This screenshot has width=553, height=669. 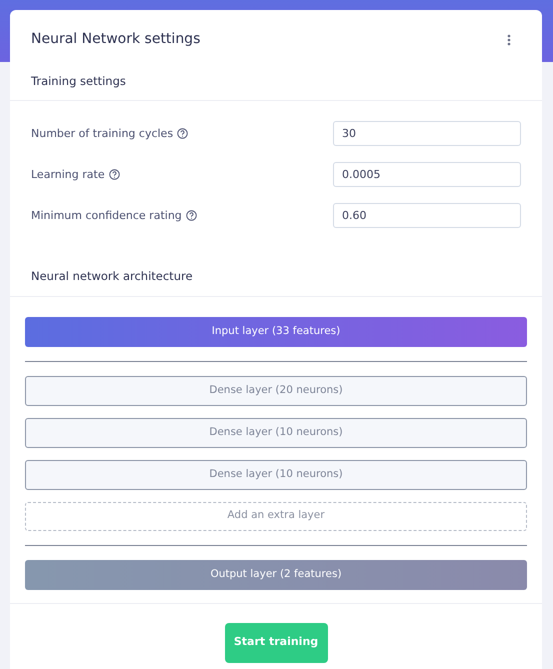 What do you see at coordinates (112, 276) in the screenshot?
I see `section-heading: Neural network architecture` at bounding box center [112, 276].